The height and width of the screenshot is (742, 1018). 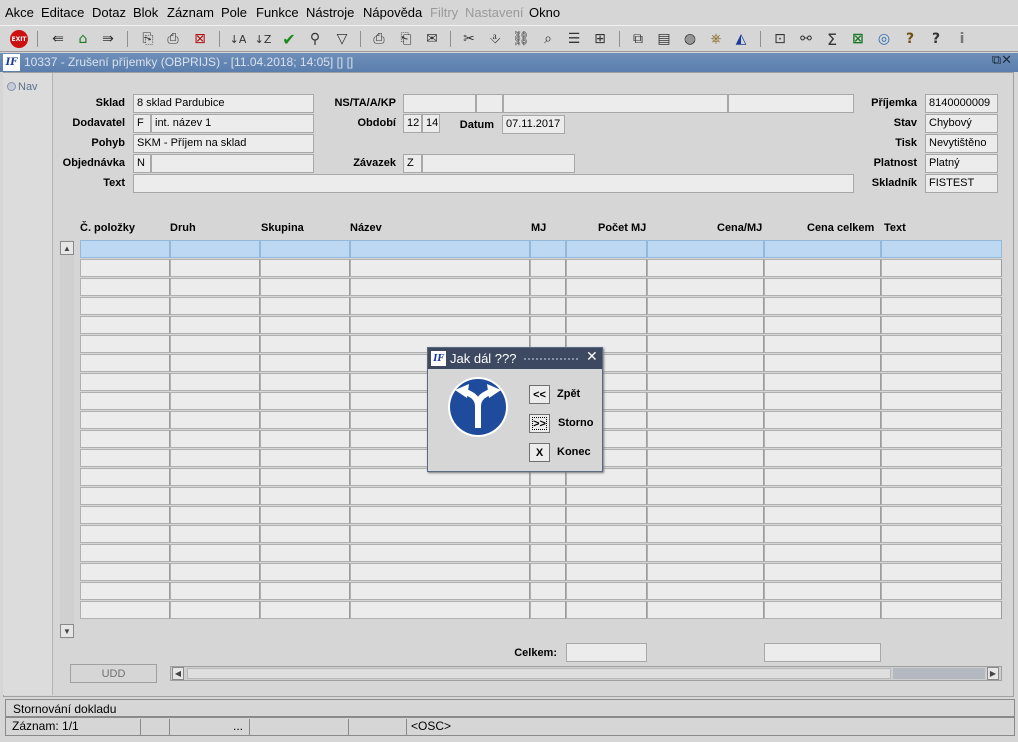 I want to click on udd-button: UDD, so click(x=113, y=673).